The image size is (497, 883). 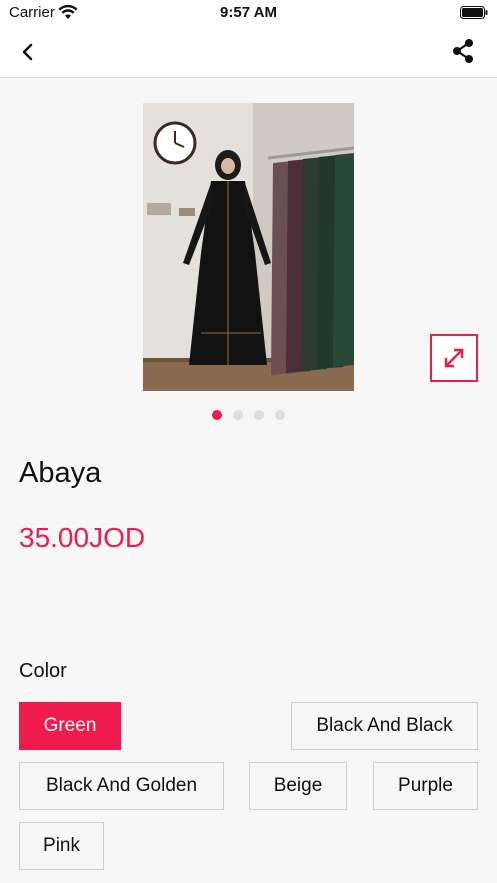 I want to click on product-title: Abaya, so click(x=60, y=473).